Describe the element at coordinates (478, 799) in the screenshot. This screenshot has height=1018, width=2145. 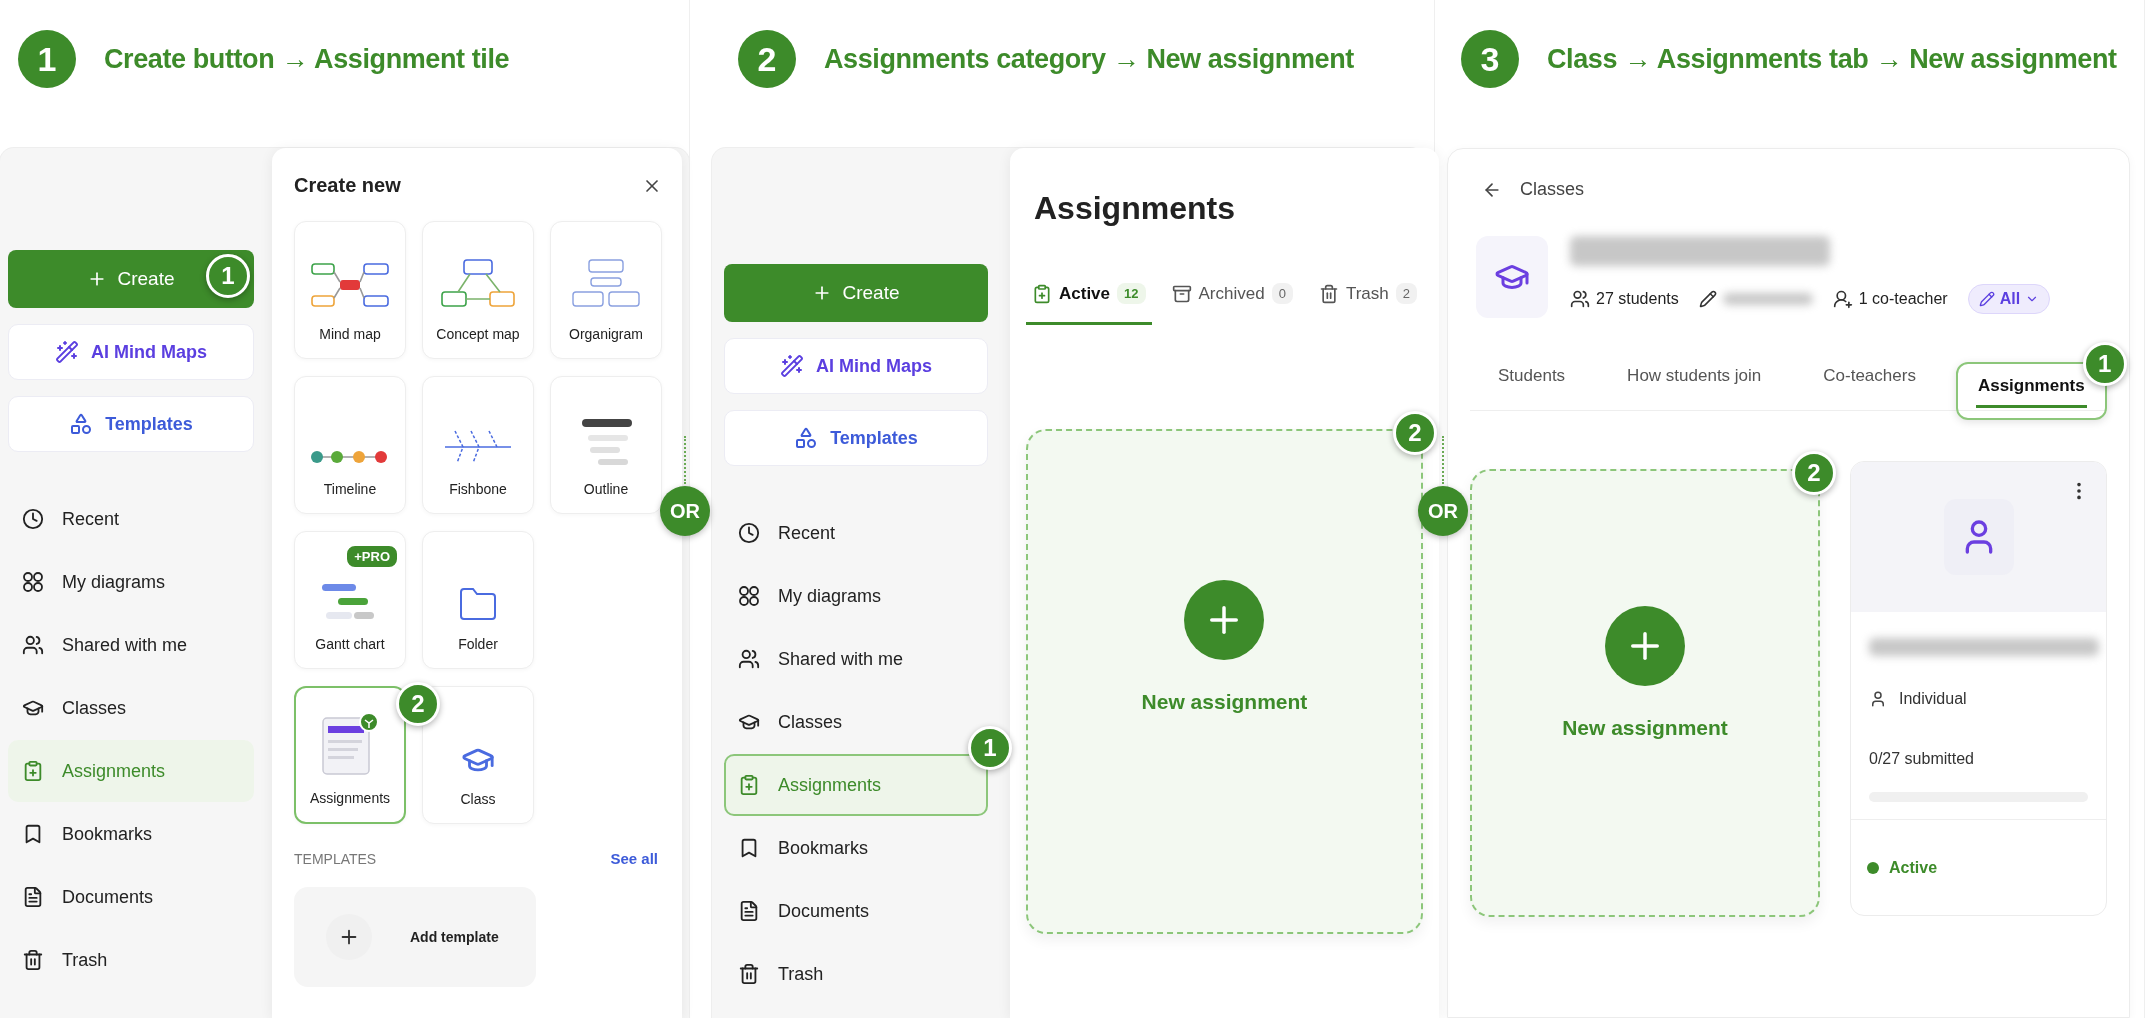
I see `tile-label: Class` at that location.